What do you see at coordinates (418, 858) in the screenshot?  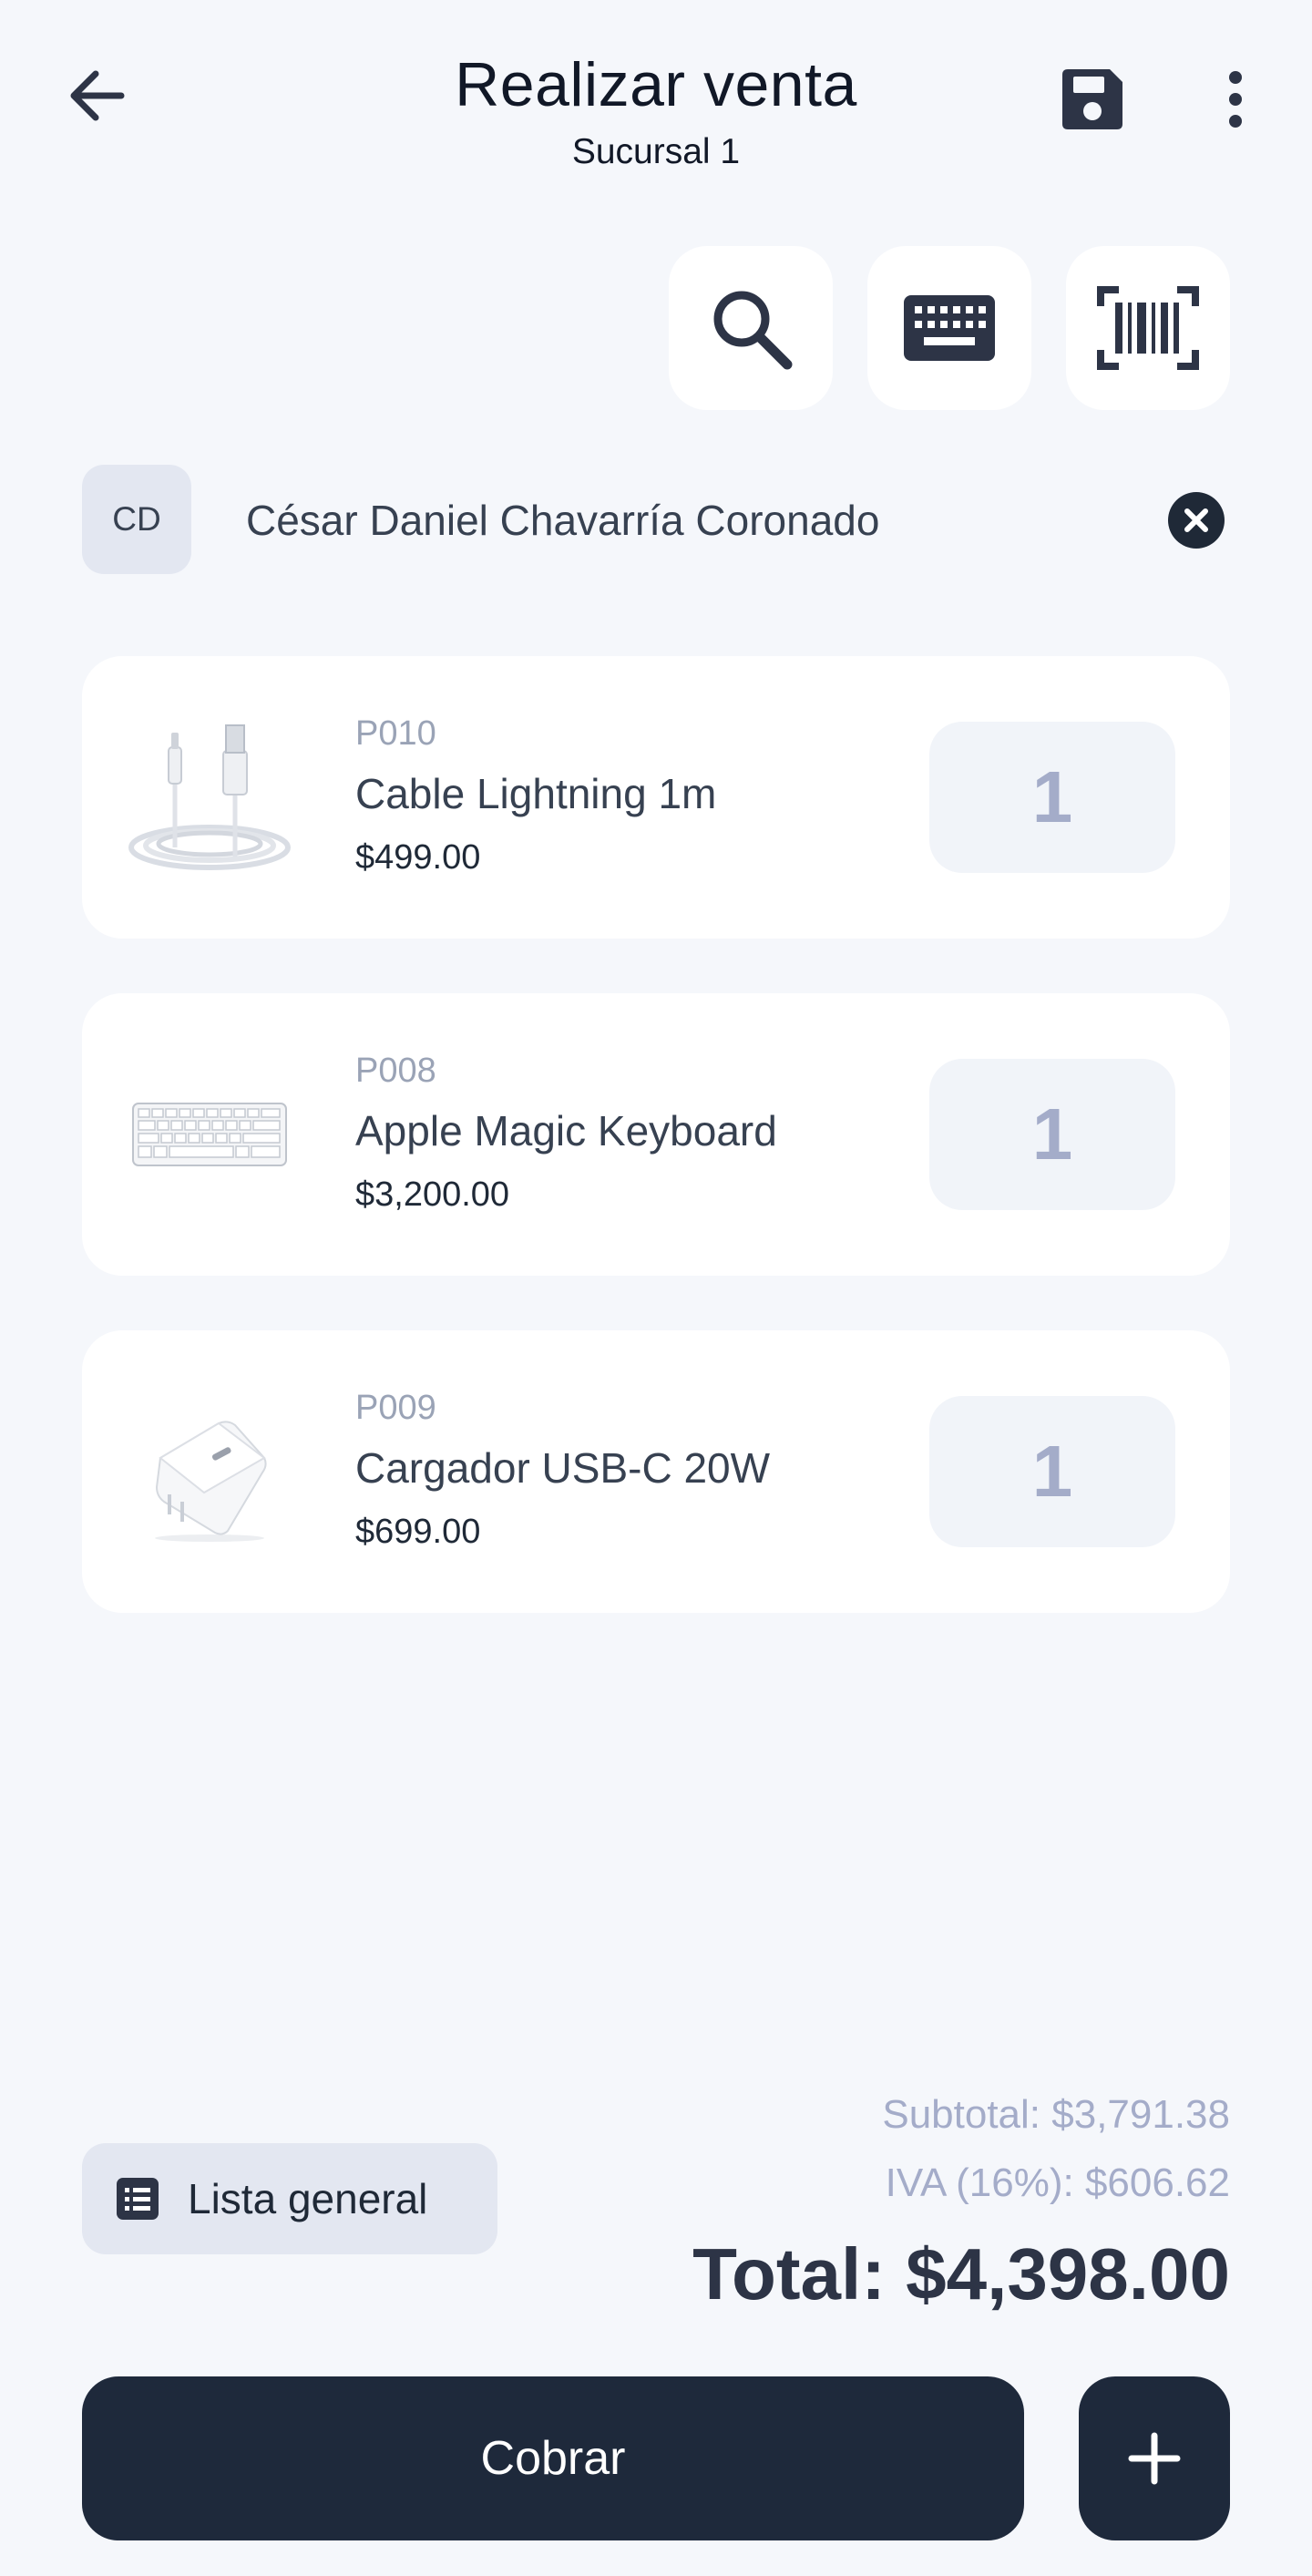 I see `product-price: $499.00` at bounding box center [418, 858].